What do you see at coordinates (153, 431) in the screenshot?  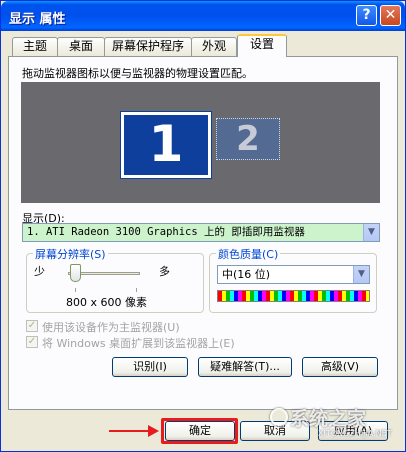 I see `annotation-arrow-icon` at bounding box center [153, 431].